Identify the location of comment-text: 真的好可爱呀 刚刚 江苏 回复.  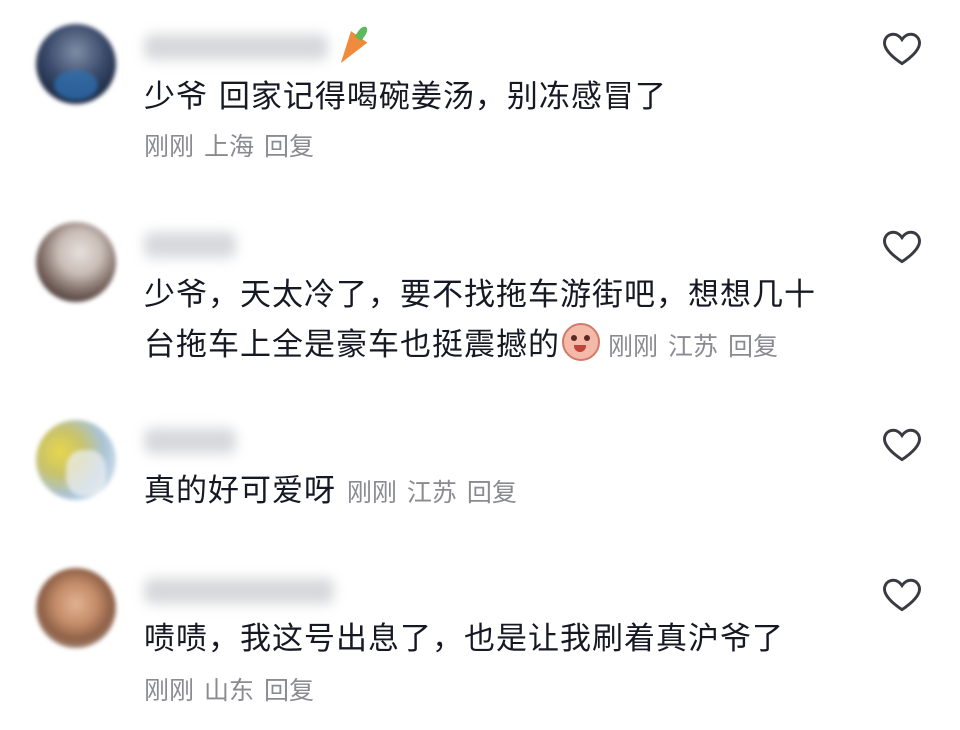
(504, 492).